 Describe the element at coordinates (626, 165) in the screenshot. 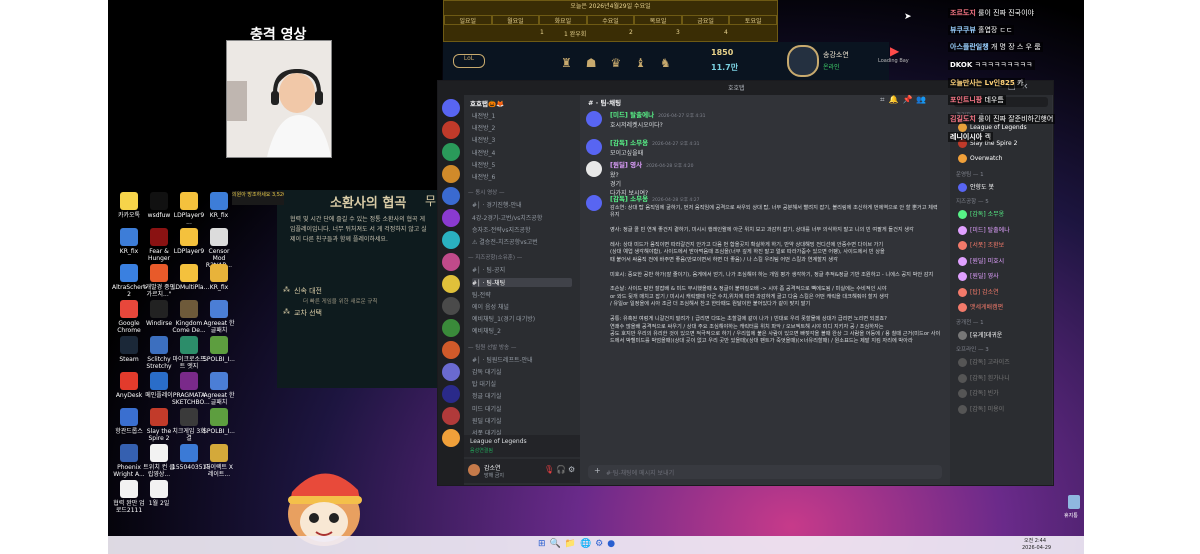

I see `message-author: [원딜] 영사` at that location.